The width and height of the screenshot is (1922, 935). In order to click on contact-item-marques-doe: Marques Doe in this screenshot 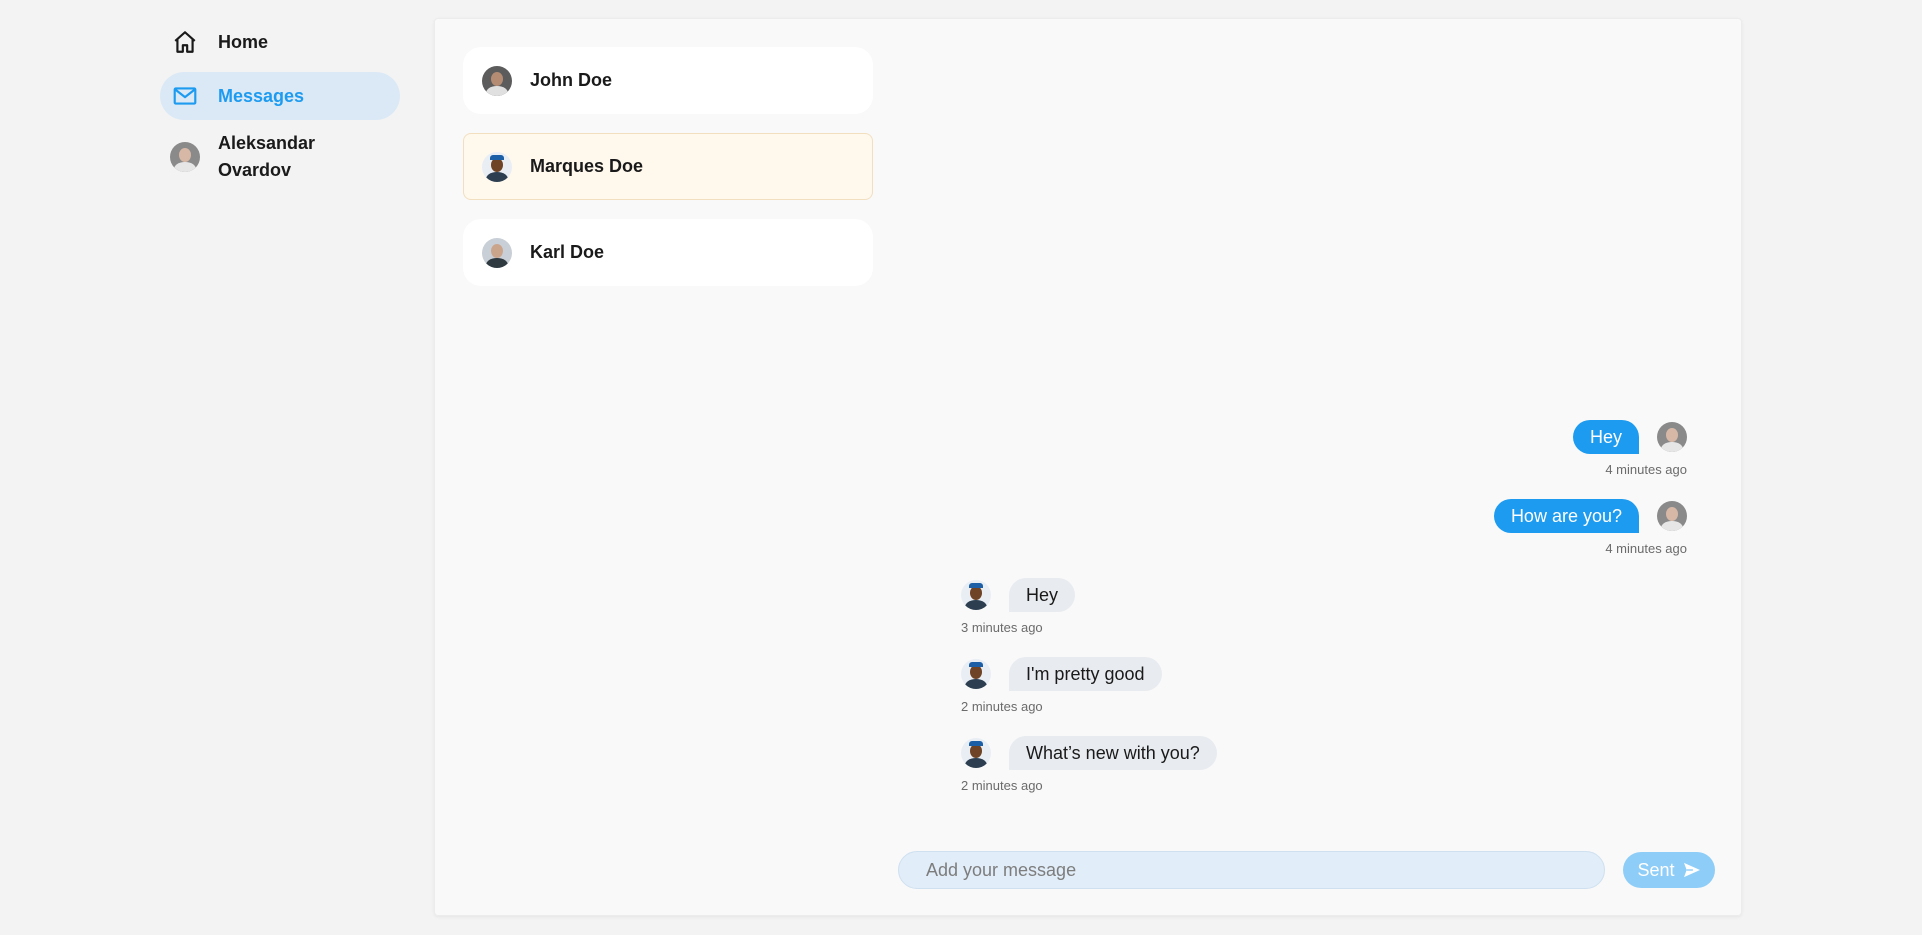, I will do `click(668, 166)`.